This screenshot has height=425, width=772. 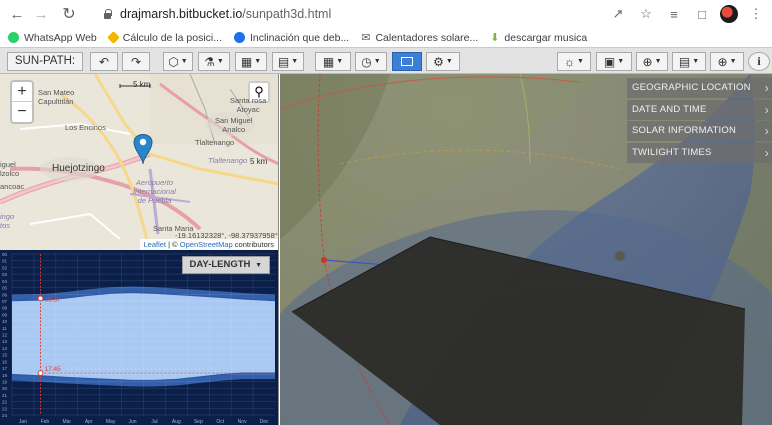 What do you see at coordinates (154, 422) in the screenshot?
I see `month-tick-label: Jul` at bounding box center [154, 422].